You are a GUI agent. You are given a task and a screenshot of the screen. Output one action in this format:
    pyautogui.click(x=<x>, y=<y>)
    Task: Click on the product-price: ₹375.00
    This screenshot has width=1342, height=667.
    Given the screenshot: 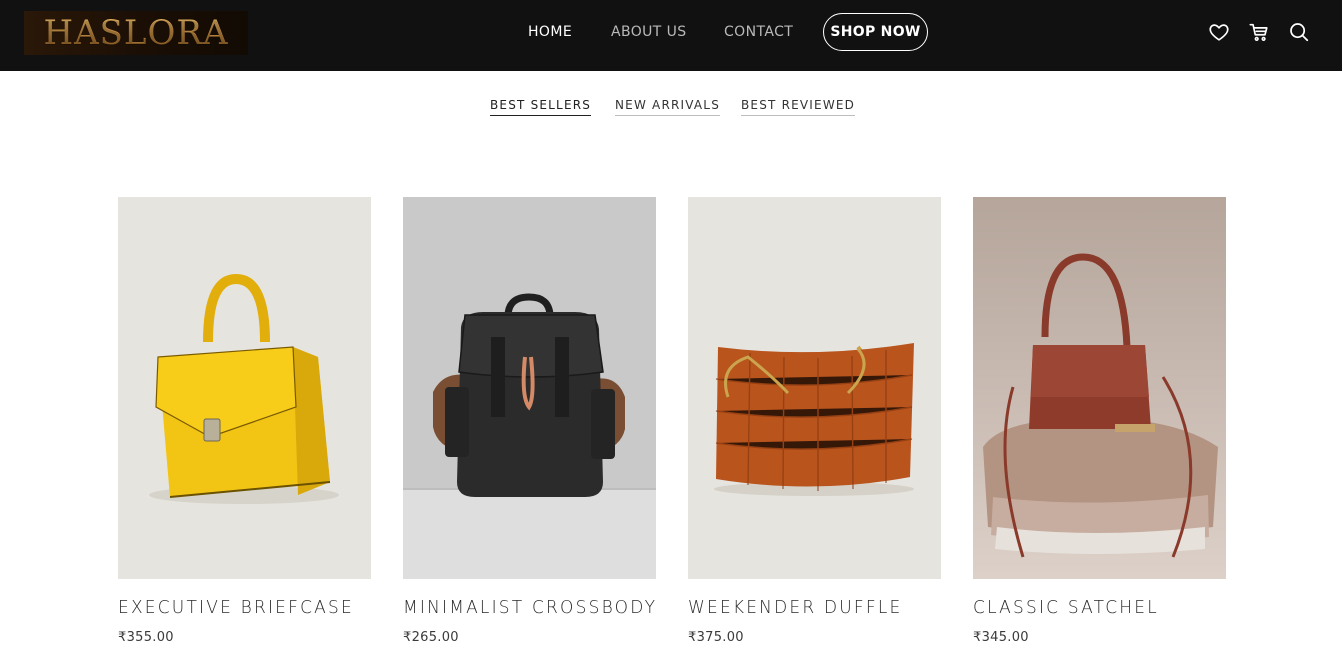 What is the action you would take?
    pyautogui.click(x=716, y=637)
    